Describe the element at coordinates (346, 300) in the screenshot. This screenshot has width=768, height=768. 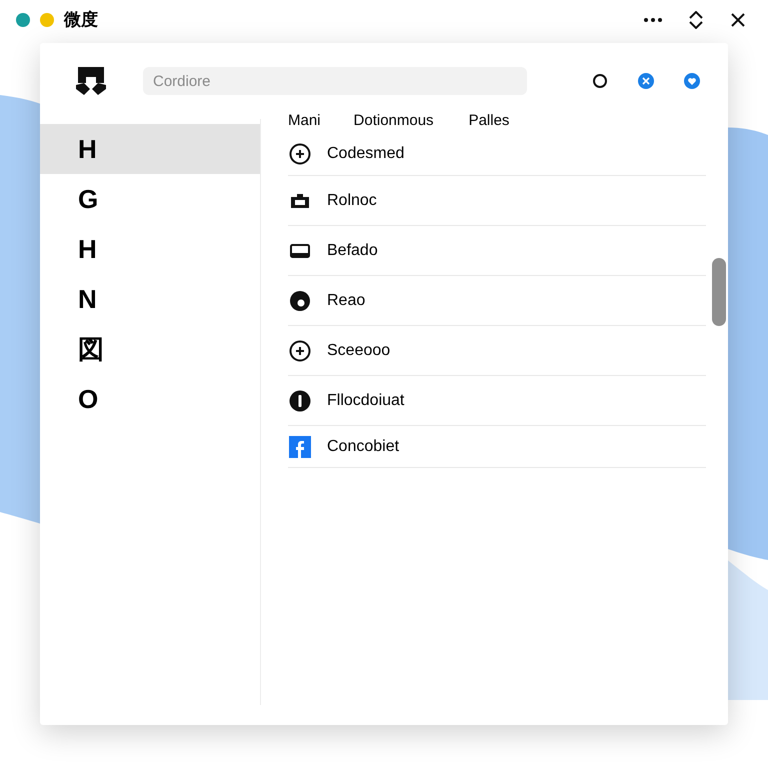
I see `list-item-label: Reao` at that location.